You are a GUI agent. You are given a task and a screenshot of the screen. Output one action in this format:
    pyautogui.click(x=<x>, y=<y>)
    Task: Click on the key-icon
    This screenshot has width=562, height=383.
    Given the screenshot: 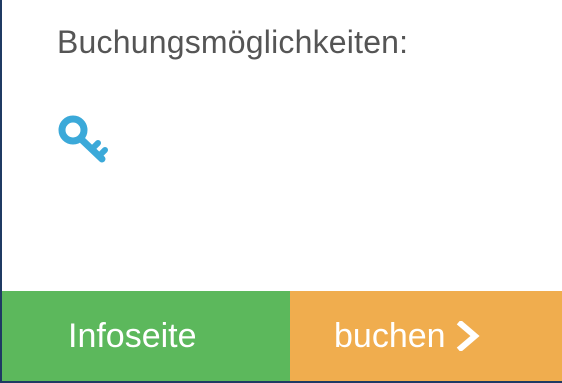 What is the action you would take?
    pyautogui.click(x=84, y=140)
    